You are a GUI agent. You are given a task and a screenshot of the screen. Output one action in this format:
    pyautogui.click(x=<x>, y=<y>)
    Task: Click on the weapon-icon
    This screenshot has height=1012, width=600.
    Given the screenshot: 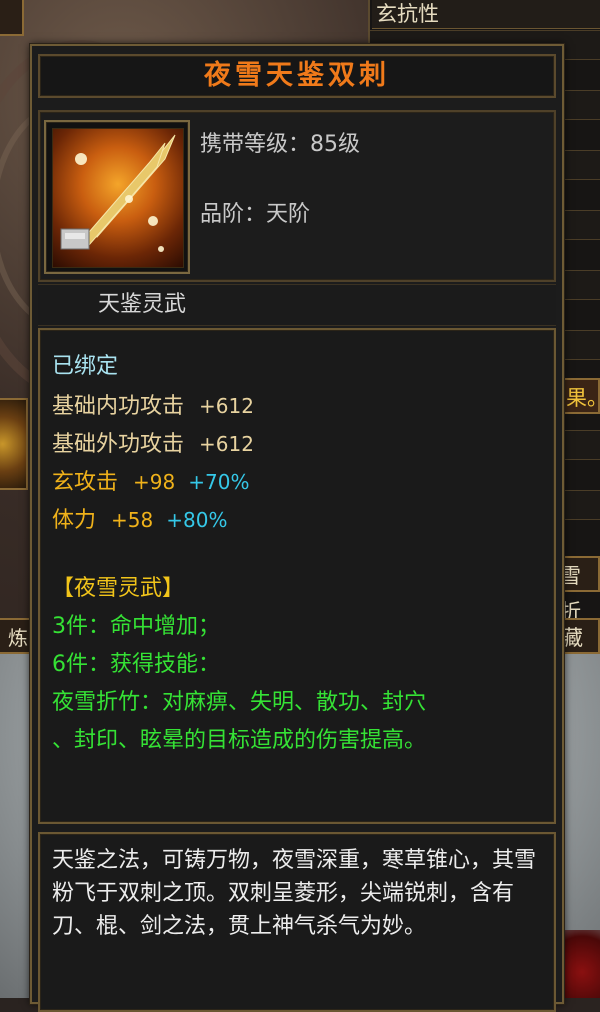 What is the action you would take?
    pyautogui.click(x=118, y=198)
    